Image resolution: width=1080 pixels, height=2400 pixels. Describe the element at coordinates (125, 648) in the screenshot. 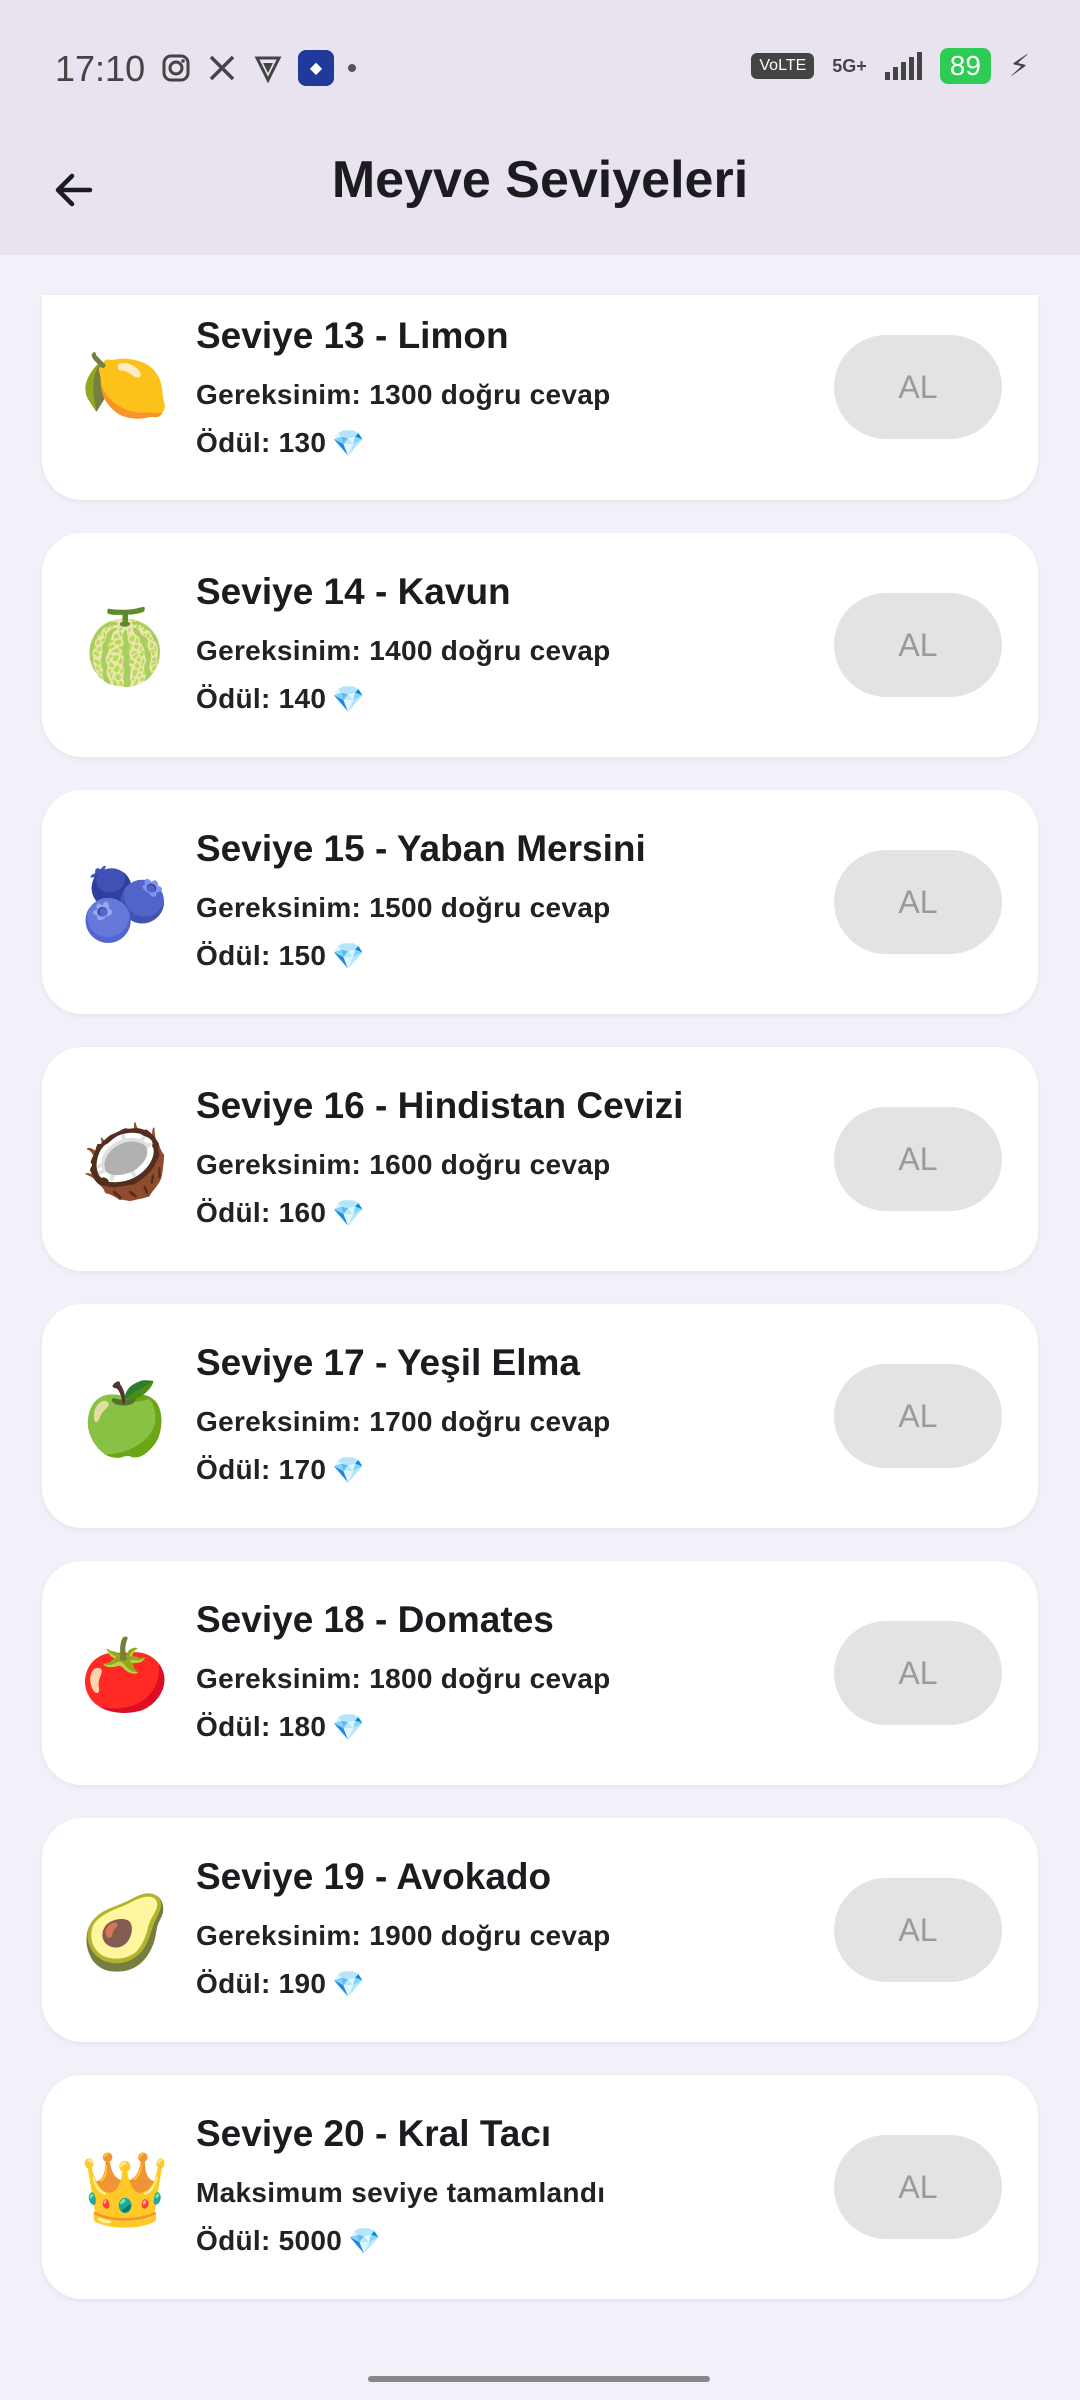

I see `melon-icon: 🍈` at that location.